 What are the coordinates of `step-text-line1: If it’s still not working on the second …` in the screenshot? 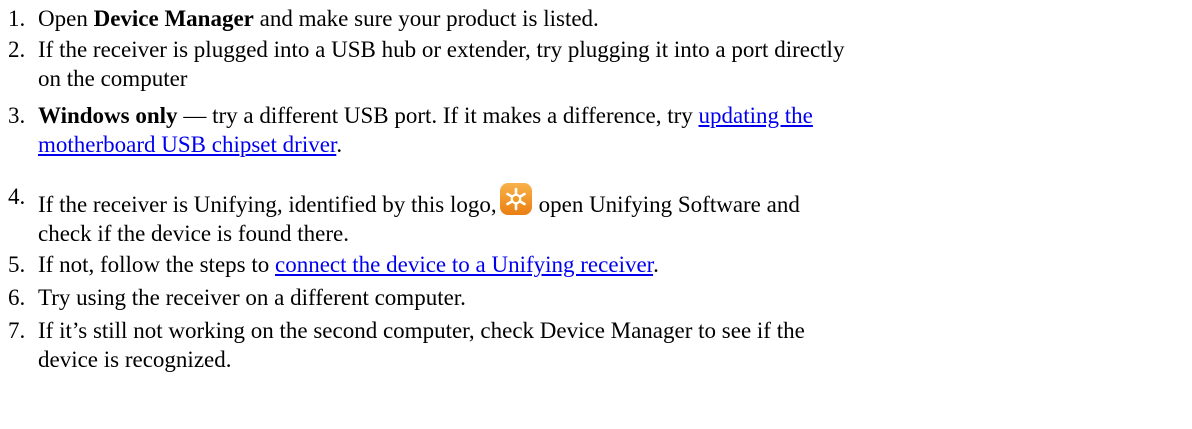 It's located at (421, 330).